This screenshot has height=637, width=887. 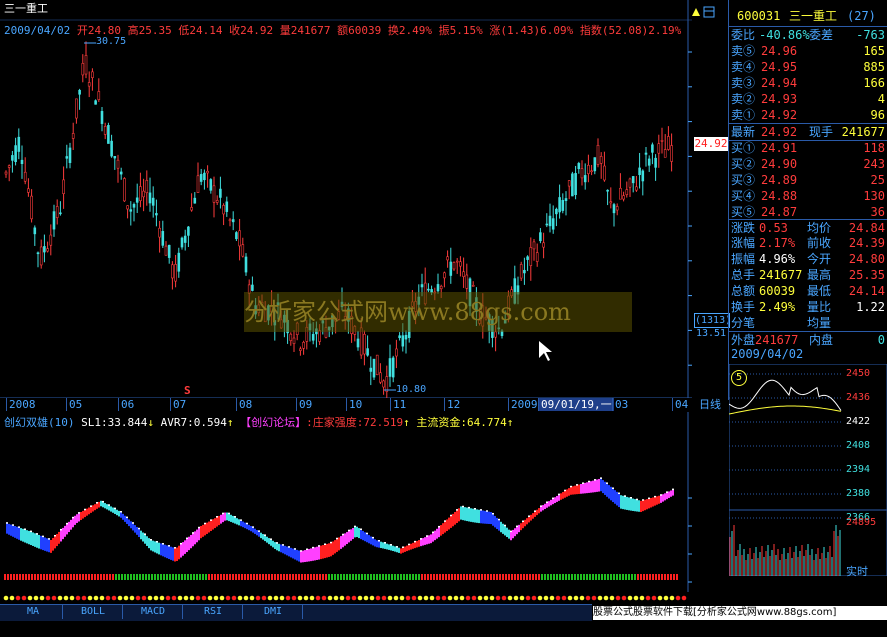 What do you see at coordinates (461, 422) in the screenshot?
I see `indicator-zhuli: 主流资金:64.774` at bounding box center [461, 422].